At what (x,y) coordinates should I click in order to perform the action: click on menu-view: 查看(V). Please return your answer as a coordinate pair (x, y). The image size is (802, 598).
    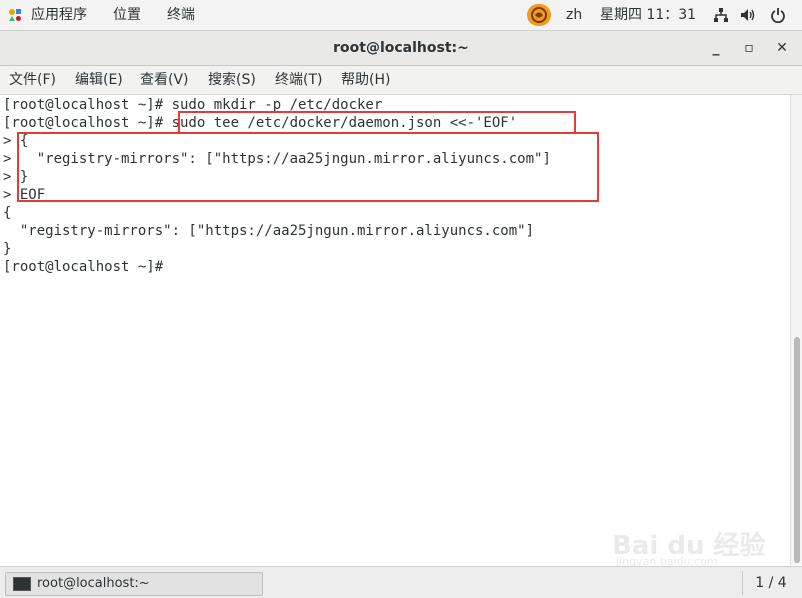
    Looking at the image, I should click on (164, 80).